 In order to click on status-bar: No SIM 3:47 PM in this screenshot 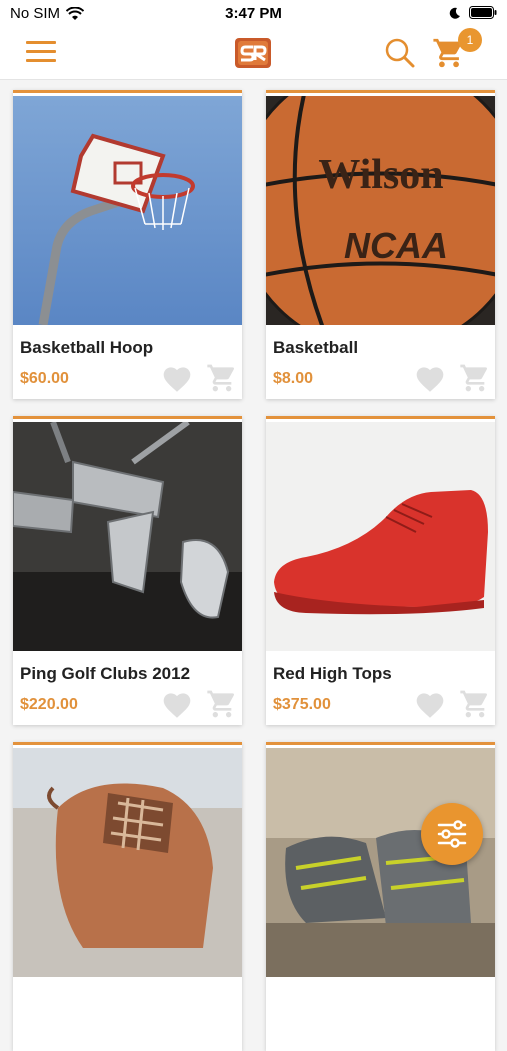, I will do `click(253, 14)`.